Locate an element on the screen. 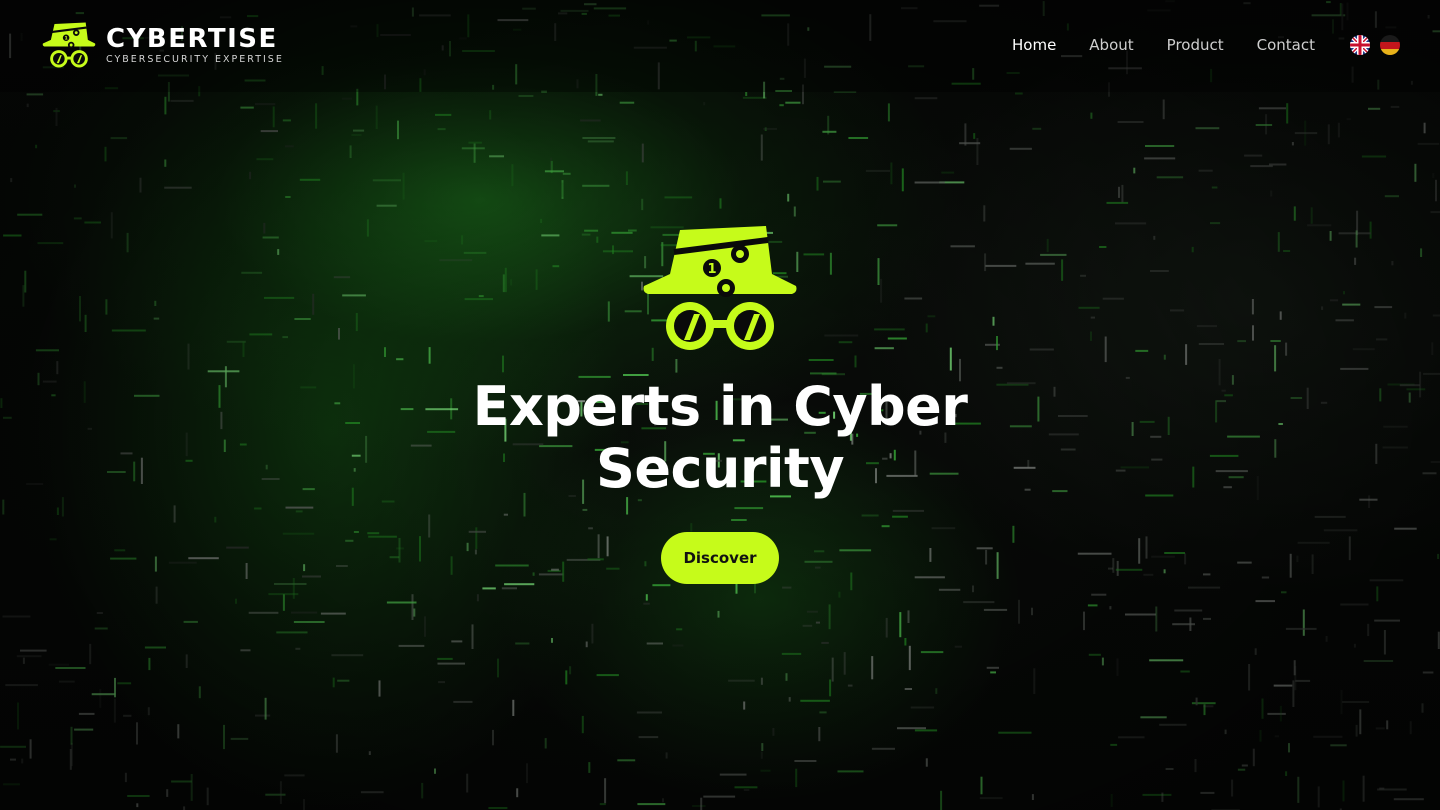  brand-logo: 1 CYBERTISE CYBERSECURITY EXPERTISE is located at coordinates (162, 45).